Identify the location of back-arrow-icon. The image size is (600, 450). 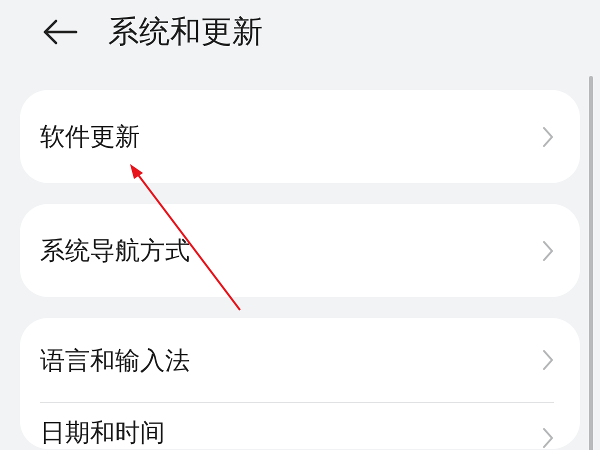
(60, 32).